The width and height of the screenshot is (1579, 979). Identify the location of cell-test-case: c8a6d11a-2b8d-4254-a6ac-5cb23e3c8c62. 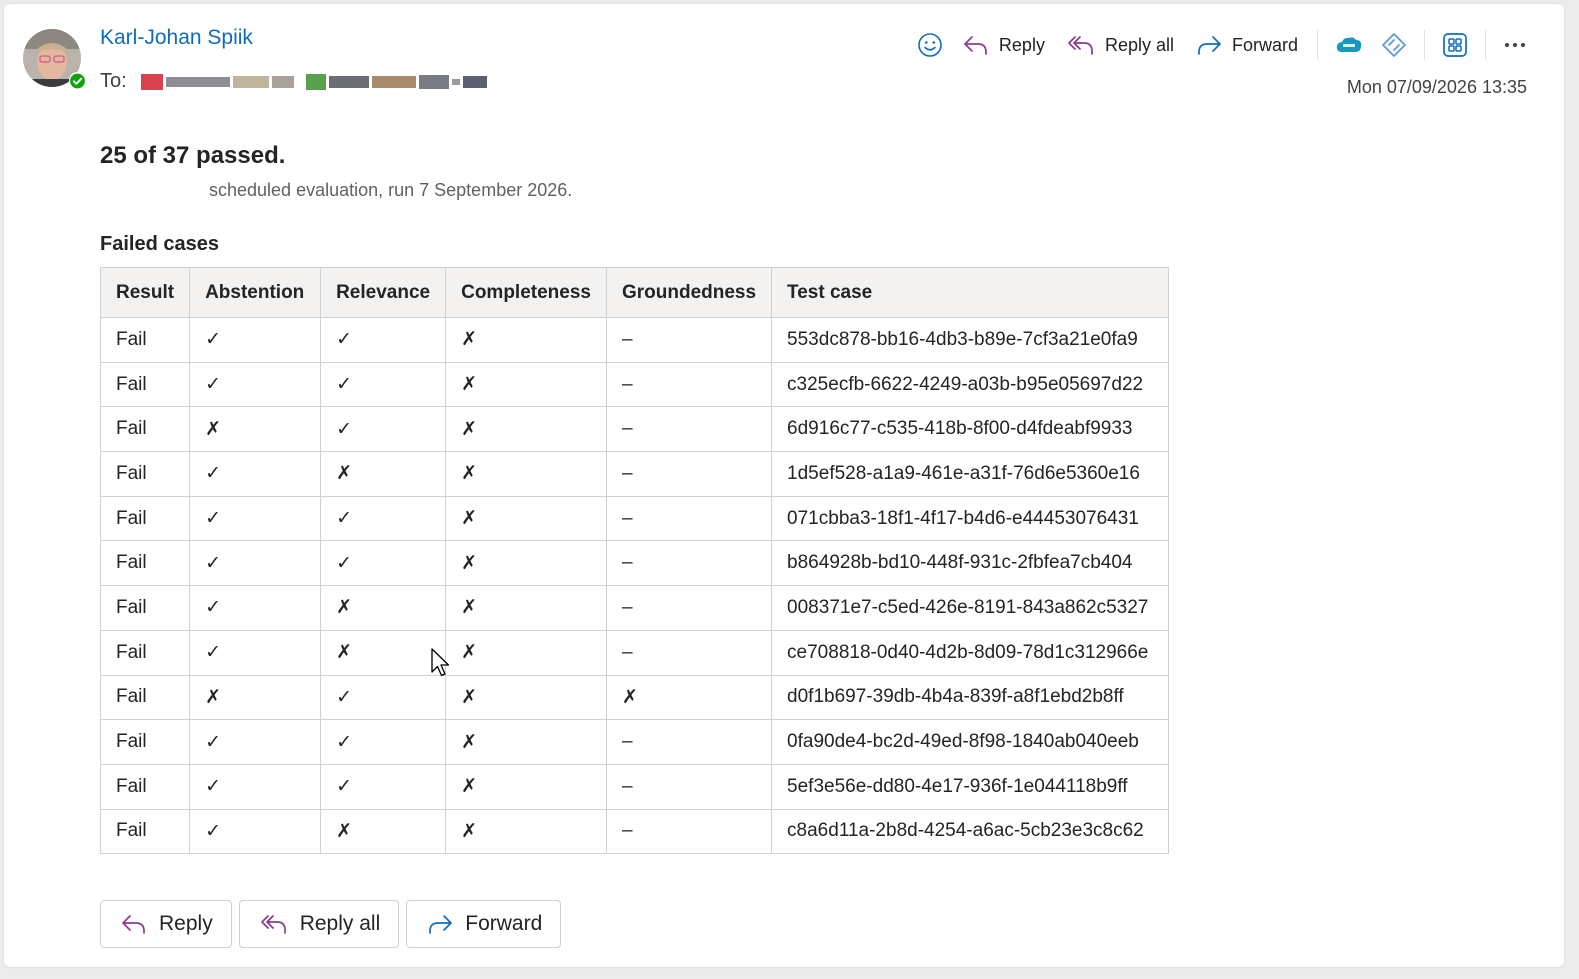
(970, 831).